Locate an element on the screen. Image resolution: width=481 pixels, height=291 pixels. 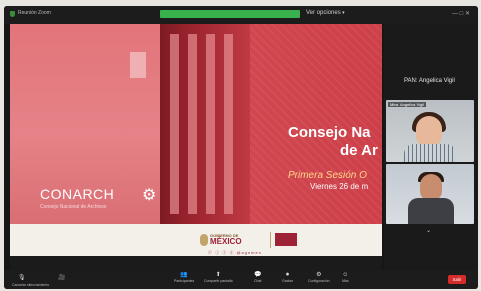
share-screen-button: ⬆ Compartir pantalla is located at coordinates (218, 278).